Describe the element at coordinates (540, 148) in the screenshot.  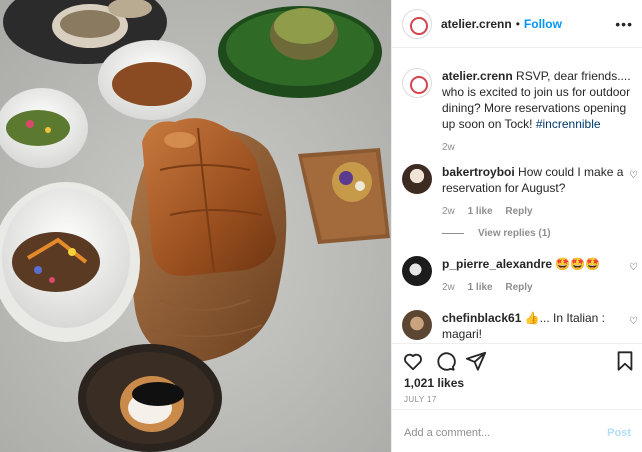
I see `caption-meta: 2w` at that location.